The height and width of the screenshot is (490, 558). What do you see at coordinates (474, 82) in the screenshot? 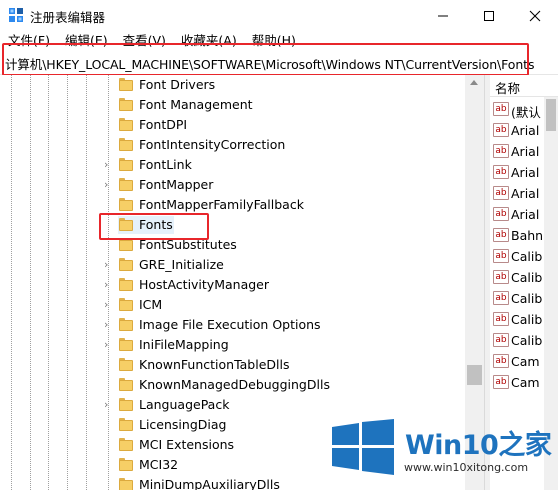
I see `scroll-up-icon` at bounding box center [474, 82].